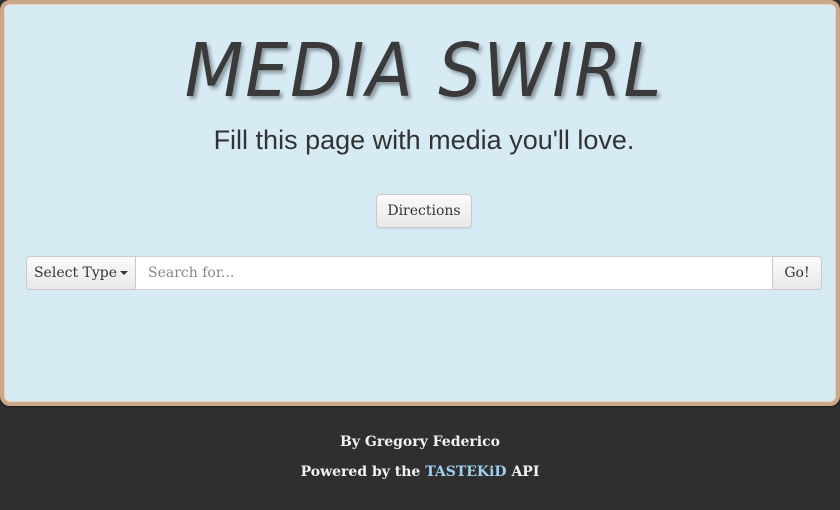  What do you see at coordinates (465, 472) in the screenshot?
I see `tastekid-link: TASTEKiD` at bounding box center [465, 472].